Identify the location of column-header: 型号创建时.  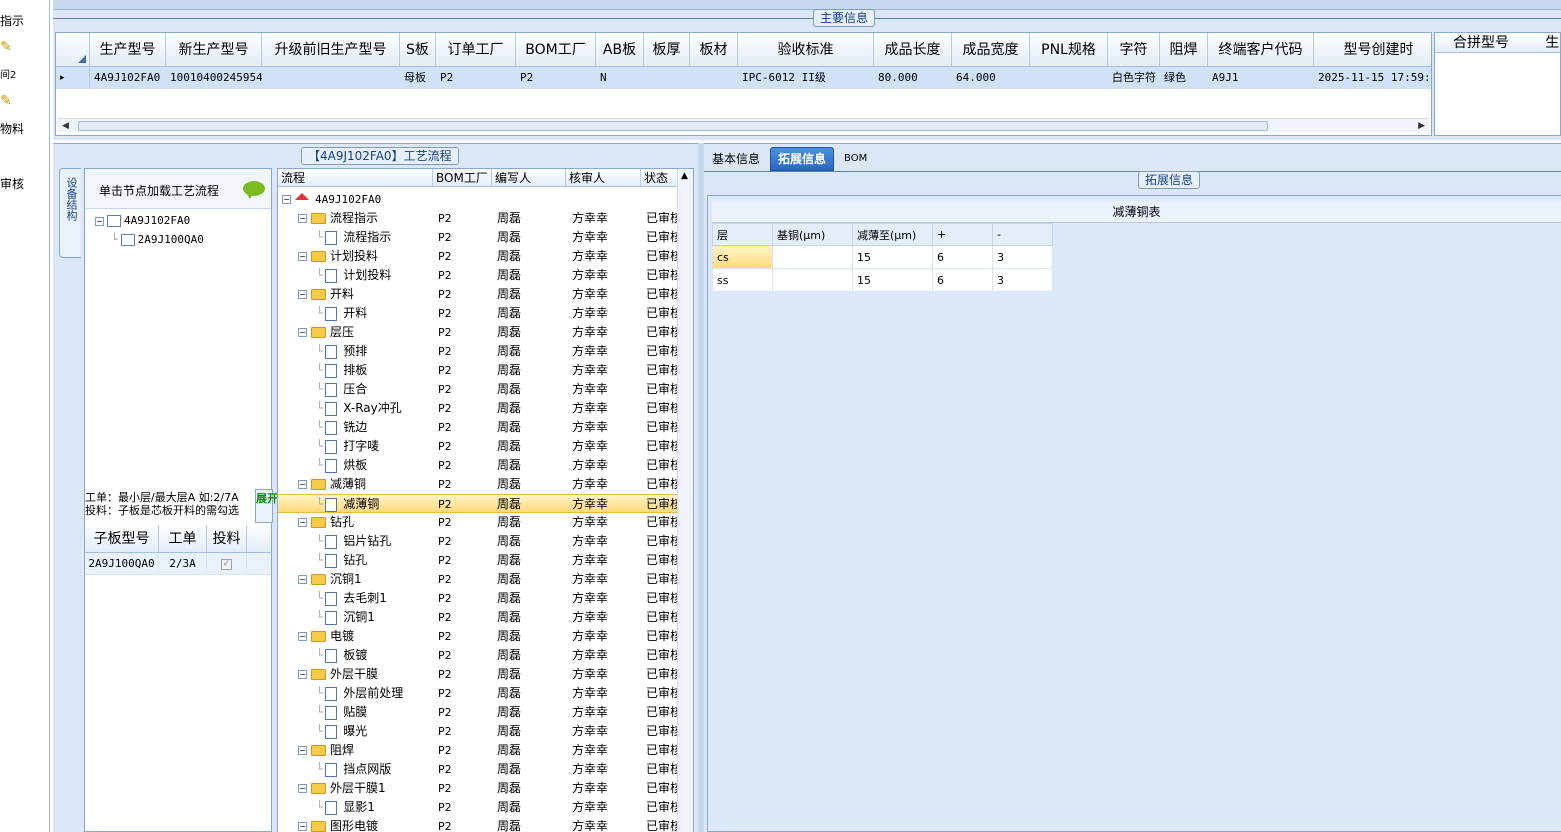
(1372, 49).